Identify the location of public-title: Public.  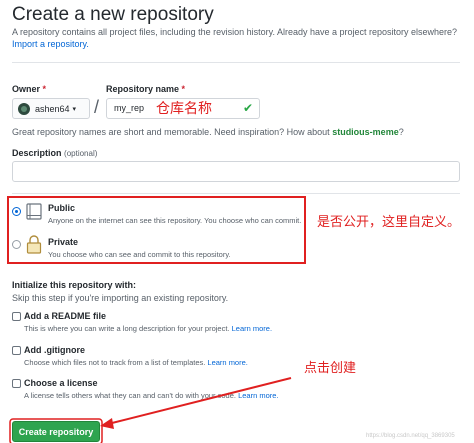
(62, 208).